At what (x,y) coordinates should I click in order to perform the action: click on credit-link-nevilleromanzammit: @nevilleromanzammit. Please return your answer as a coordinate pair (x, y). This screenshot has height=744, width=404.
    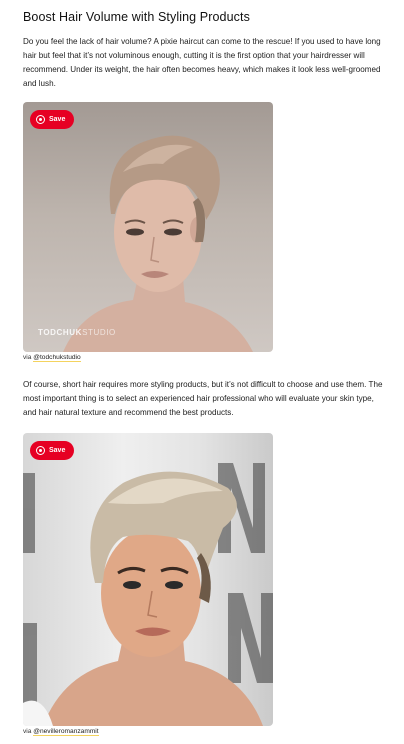
    Looking at the image, I should click on (66, 732).